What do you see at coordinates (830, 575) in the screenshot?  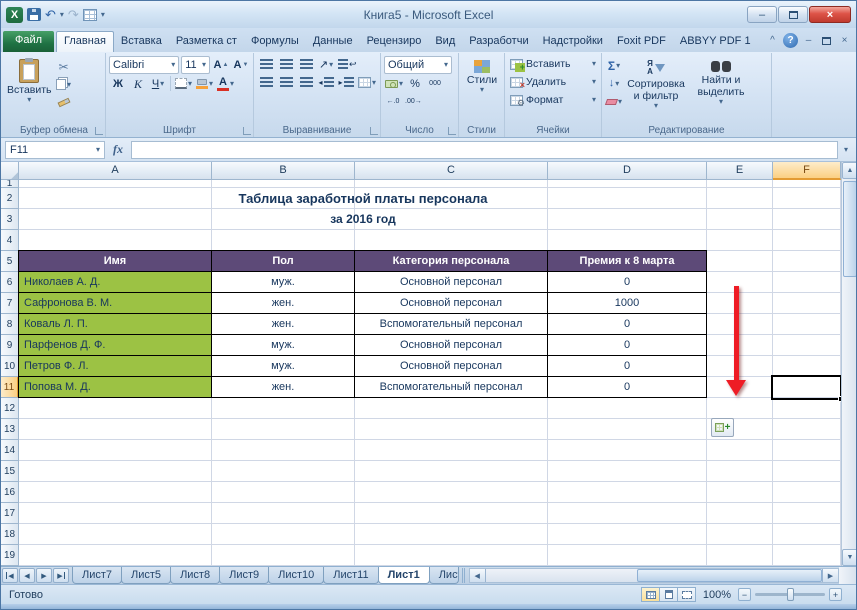 I see `scroll-right-icon: ▶` at bounding box center [830, 575].